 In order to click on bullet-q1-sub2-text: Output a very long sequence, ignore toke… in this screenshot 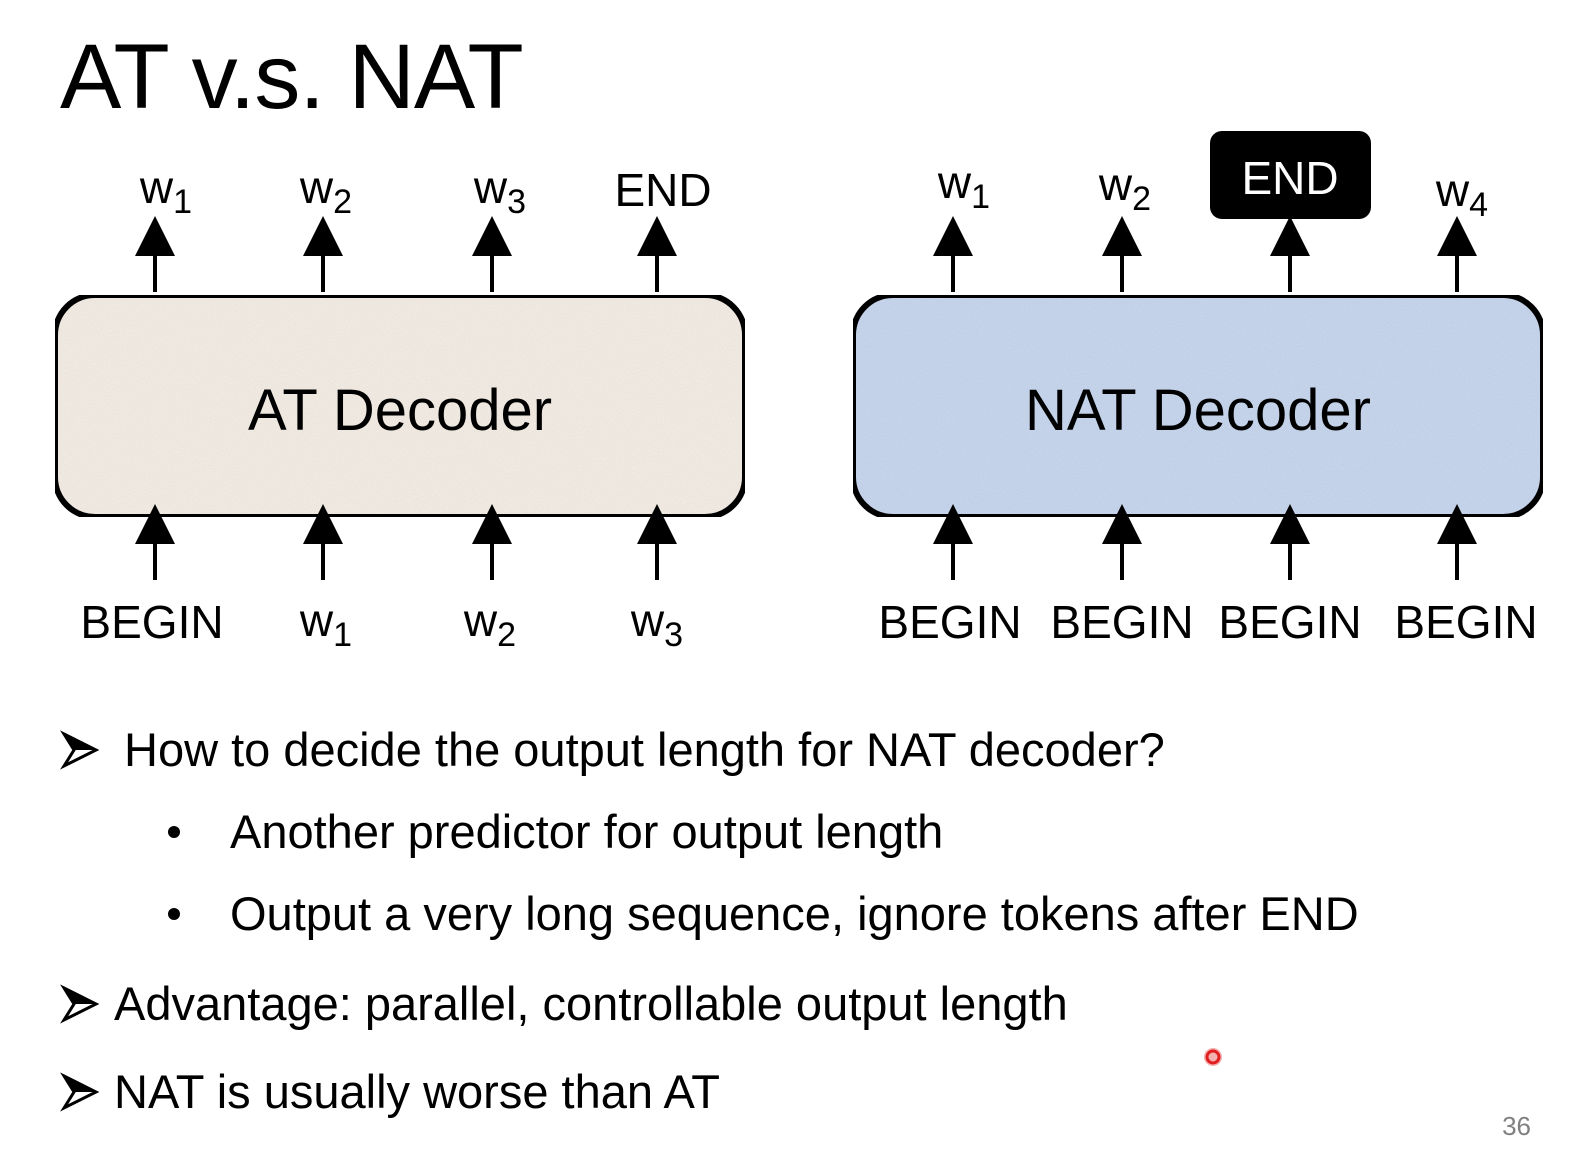, I will do `click(794, 913)`.